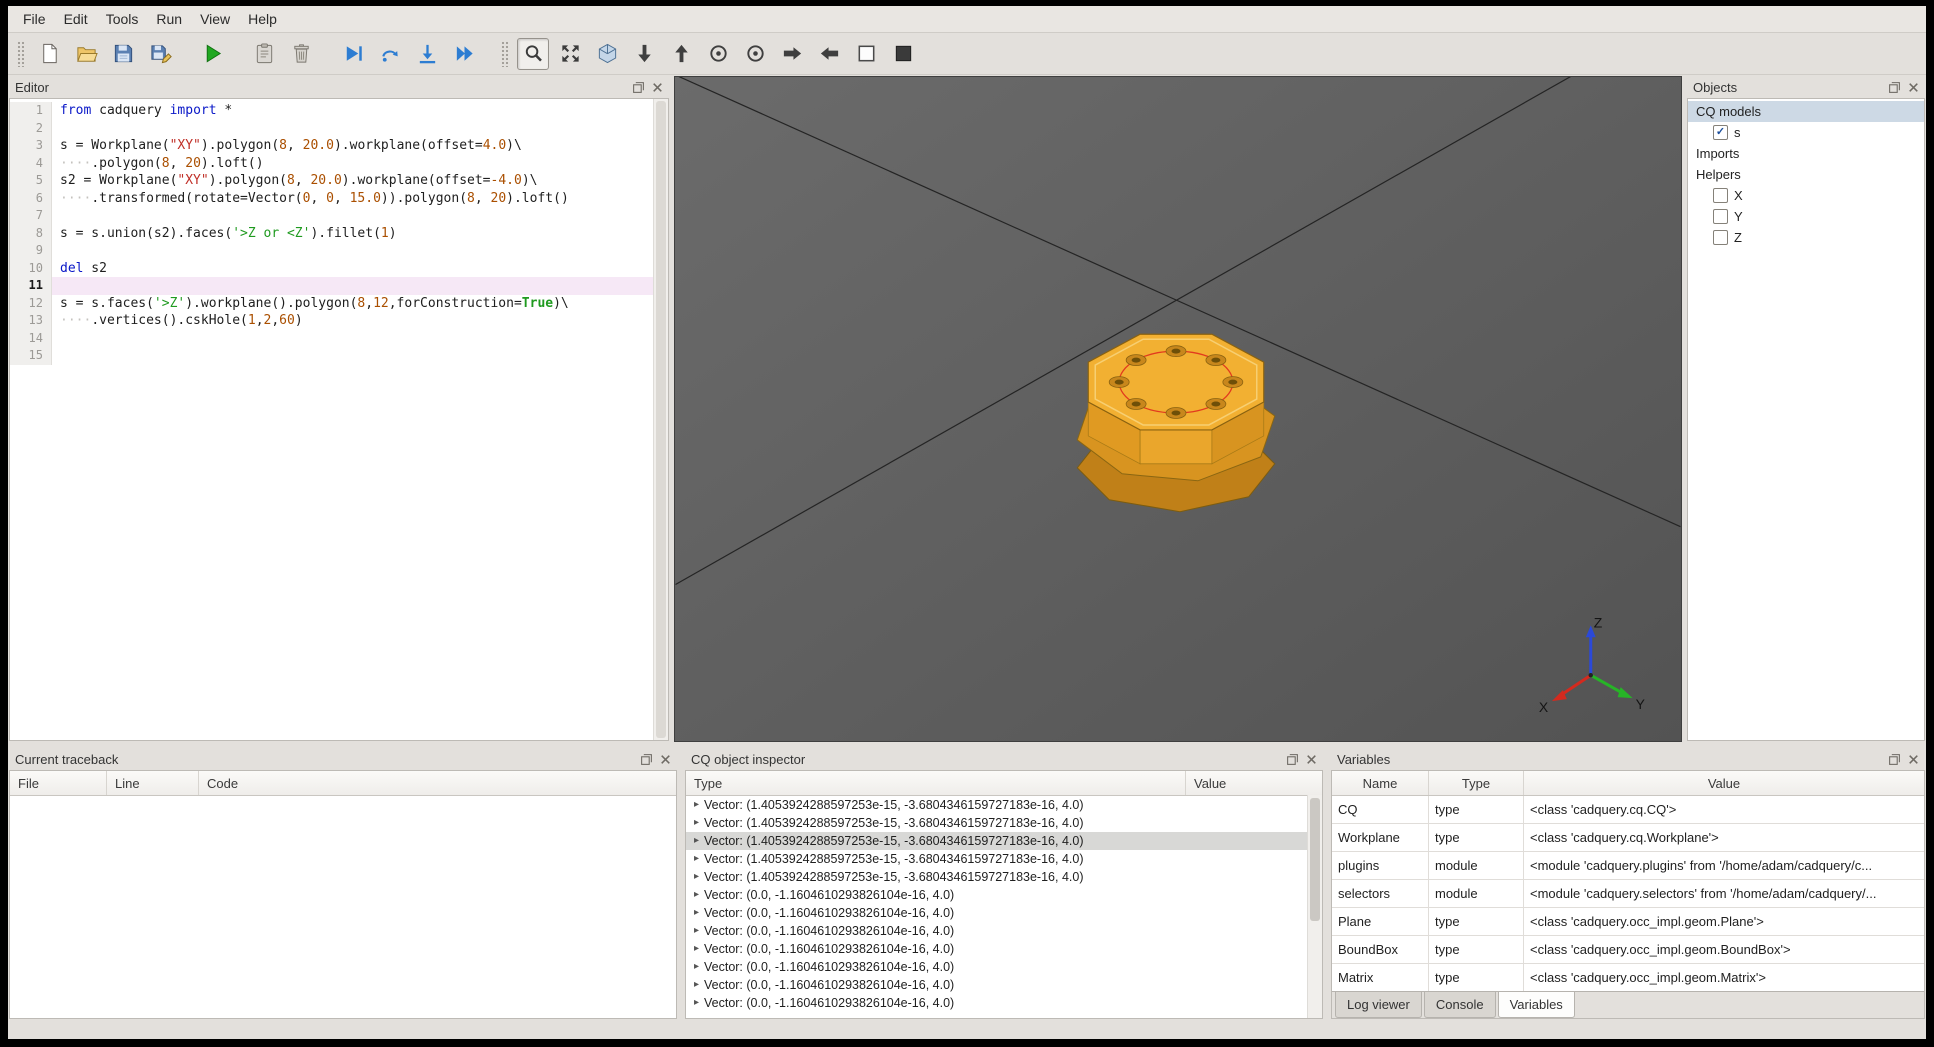 The width and height of the screenshot is (1934, 1047). Describe the element at coordinates (1459, 1005) in the screenshot. I see `tab-console: Console` at that location.